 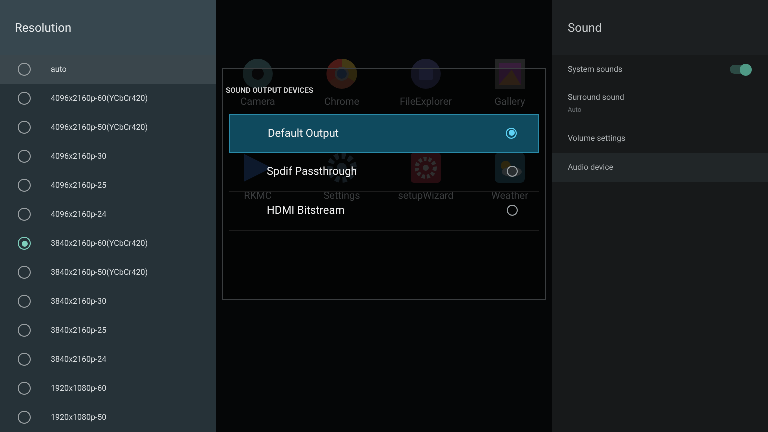 I want to click on settings-item: Audio device, so click(x=660, y=167).